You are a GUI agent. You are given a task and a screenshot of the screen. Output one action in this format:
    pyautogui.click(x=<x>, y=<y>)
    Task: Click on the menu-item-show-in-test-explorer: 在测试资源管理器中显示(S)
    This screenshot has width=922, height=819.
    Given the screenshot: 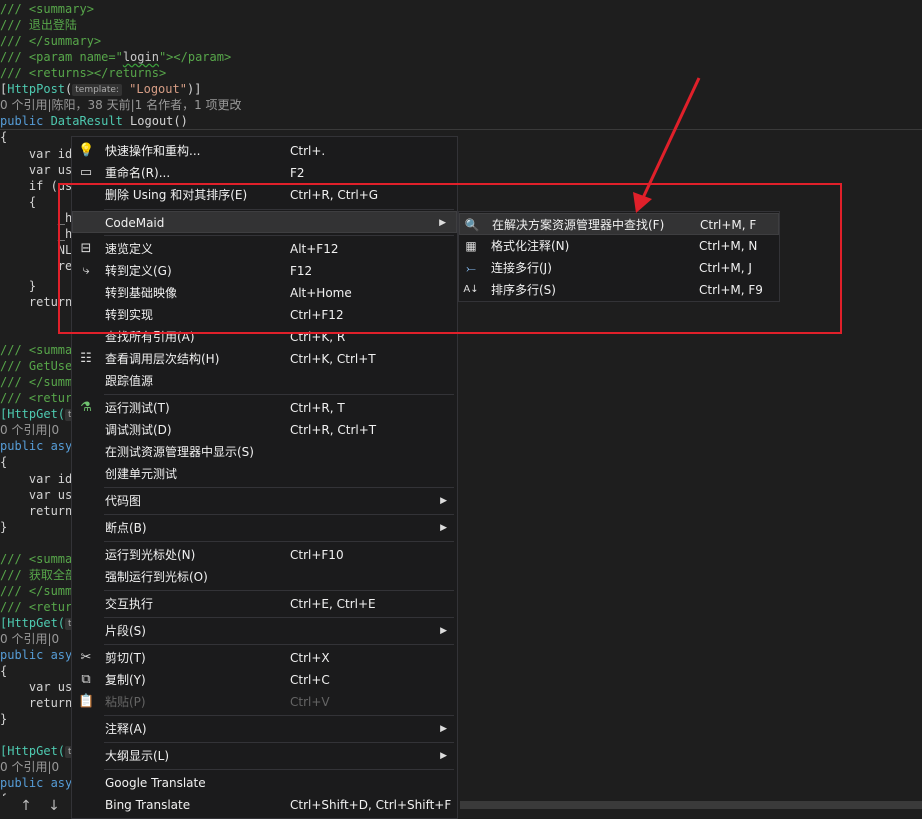 What is the action you would take?
    pyautogui.click(x=264, y=452)
    